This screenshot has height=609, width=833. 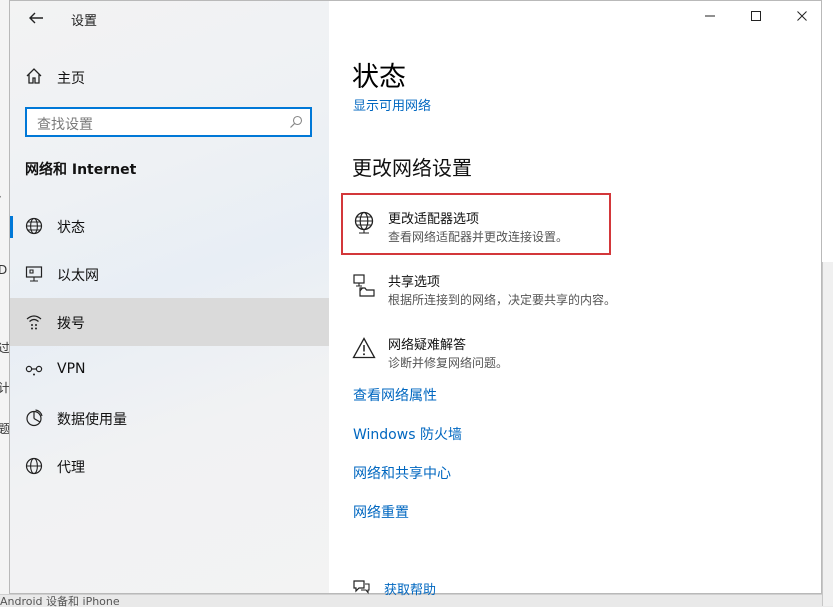 What do you see at coordinates (169, 226) in the screenshot?
I see `sidebar-item-status: 状态` at bounding box center [169, 226].